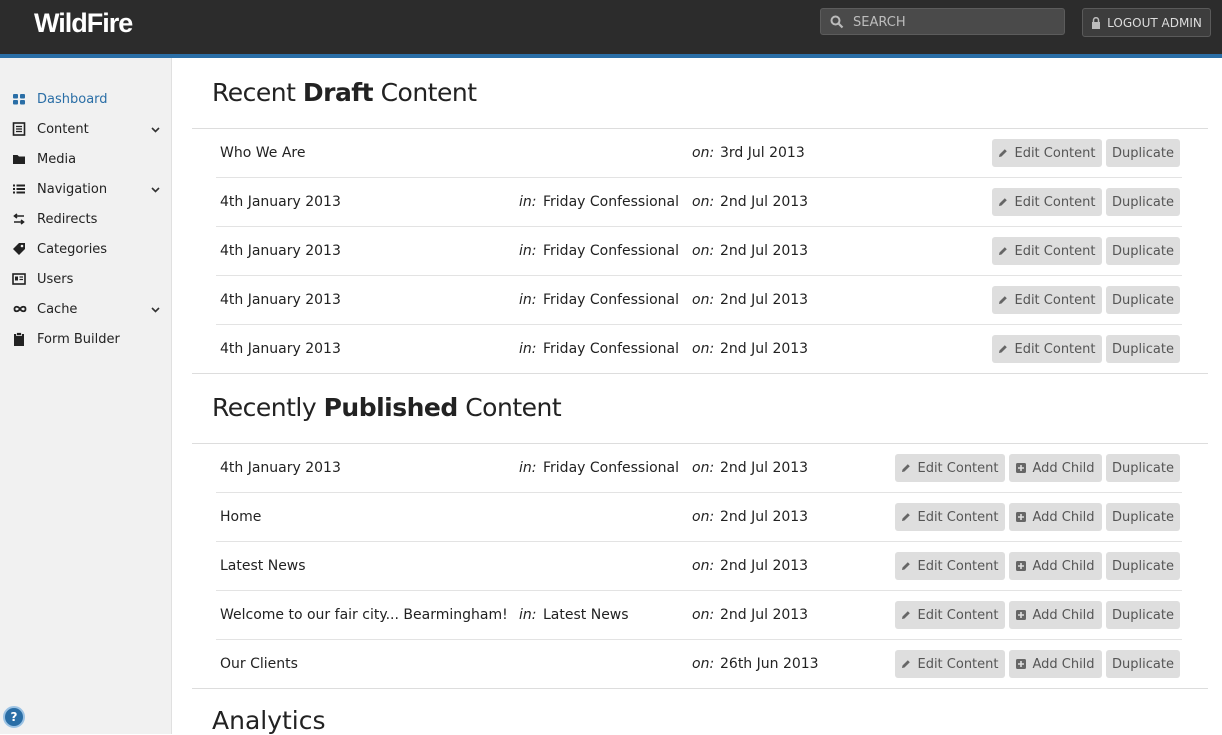  What do you see at coordinates (19, 279) in the screenshot?
I see `users-icon` at bounding box center [19, 279].